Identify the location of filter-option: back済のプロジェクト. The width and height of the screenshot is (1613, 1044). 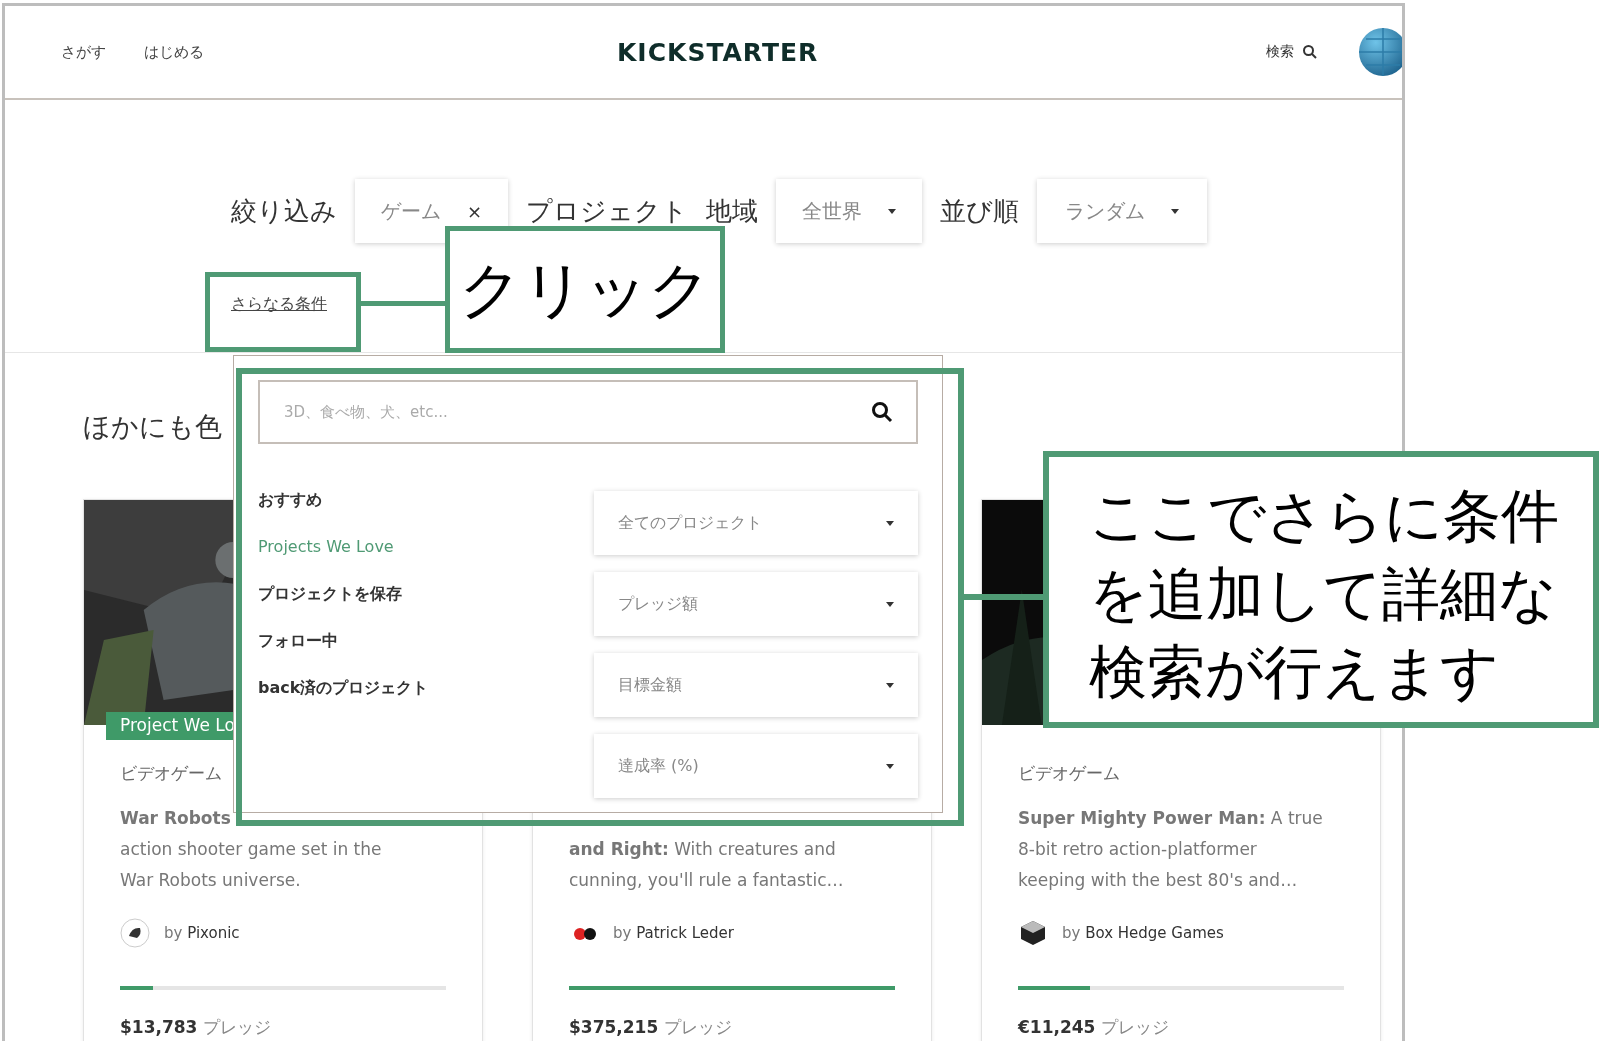
(343, 689).